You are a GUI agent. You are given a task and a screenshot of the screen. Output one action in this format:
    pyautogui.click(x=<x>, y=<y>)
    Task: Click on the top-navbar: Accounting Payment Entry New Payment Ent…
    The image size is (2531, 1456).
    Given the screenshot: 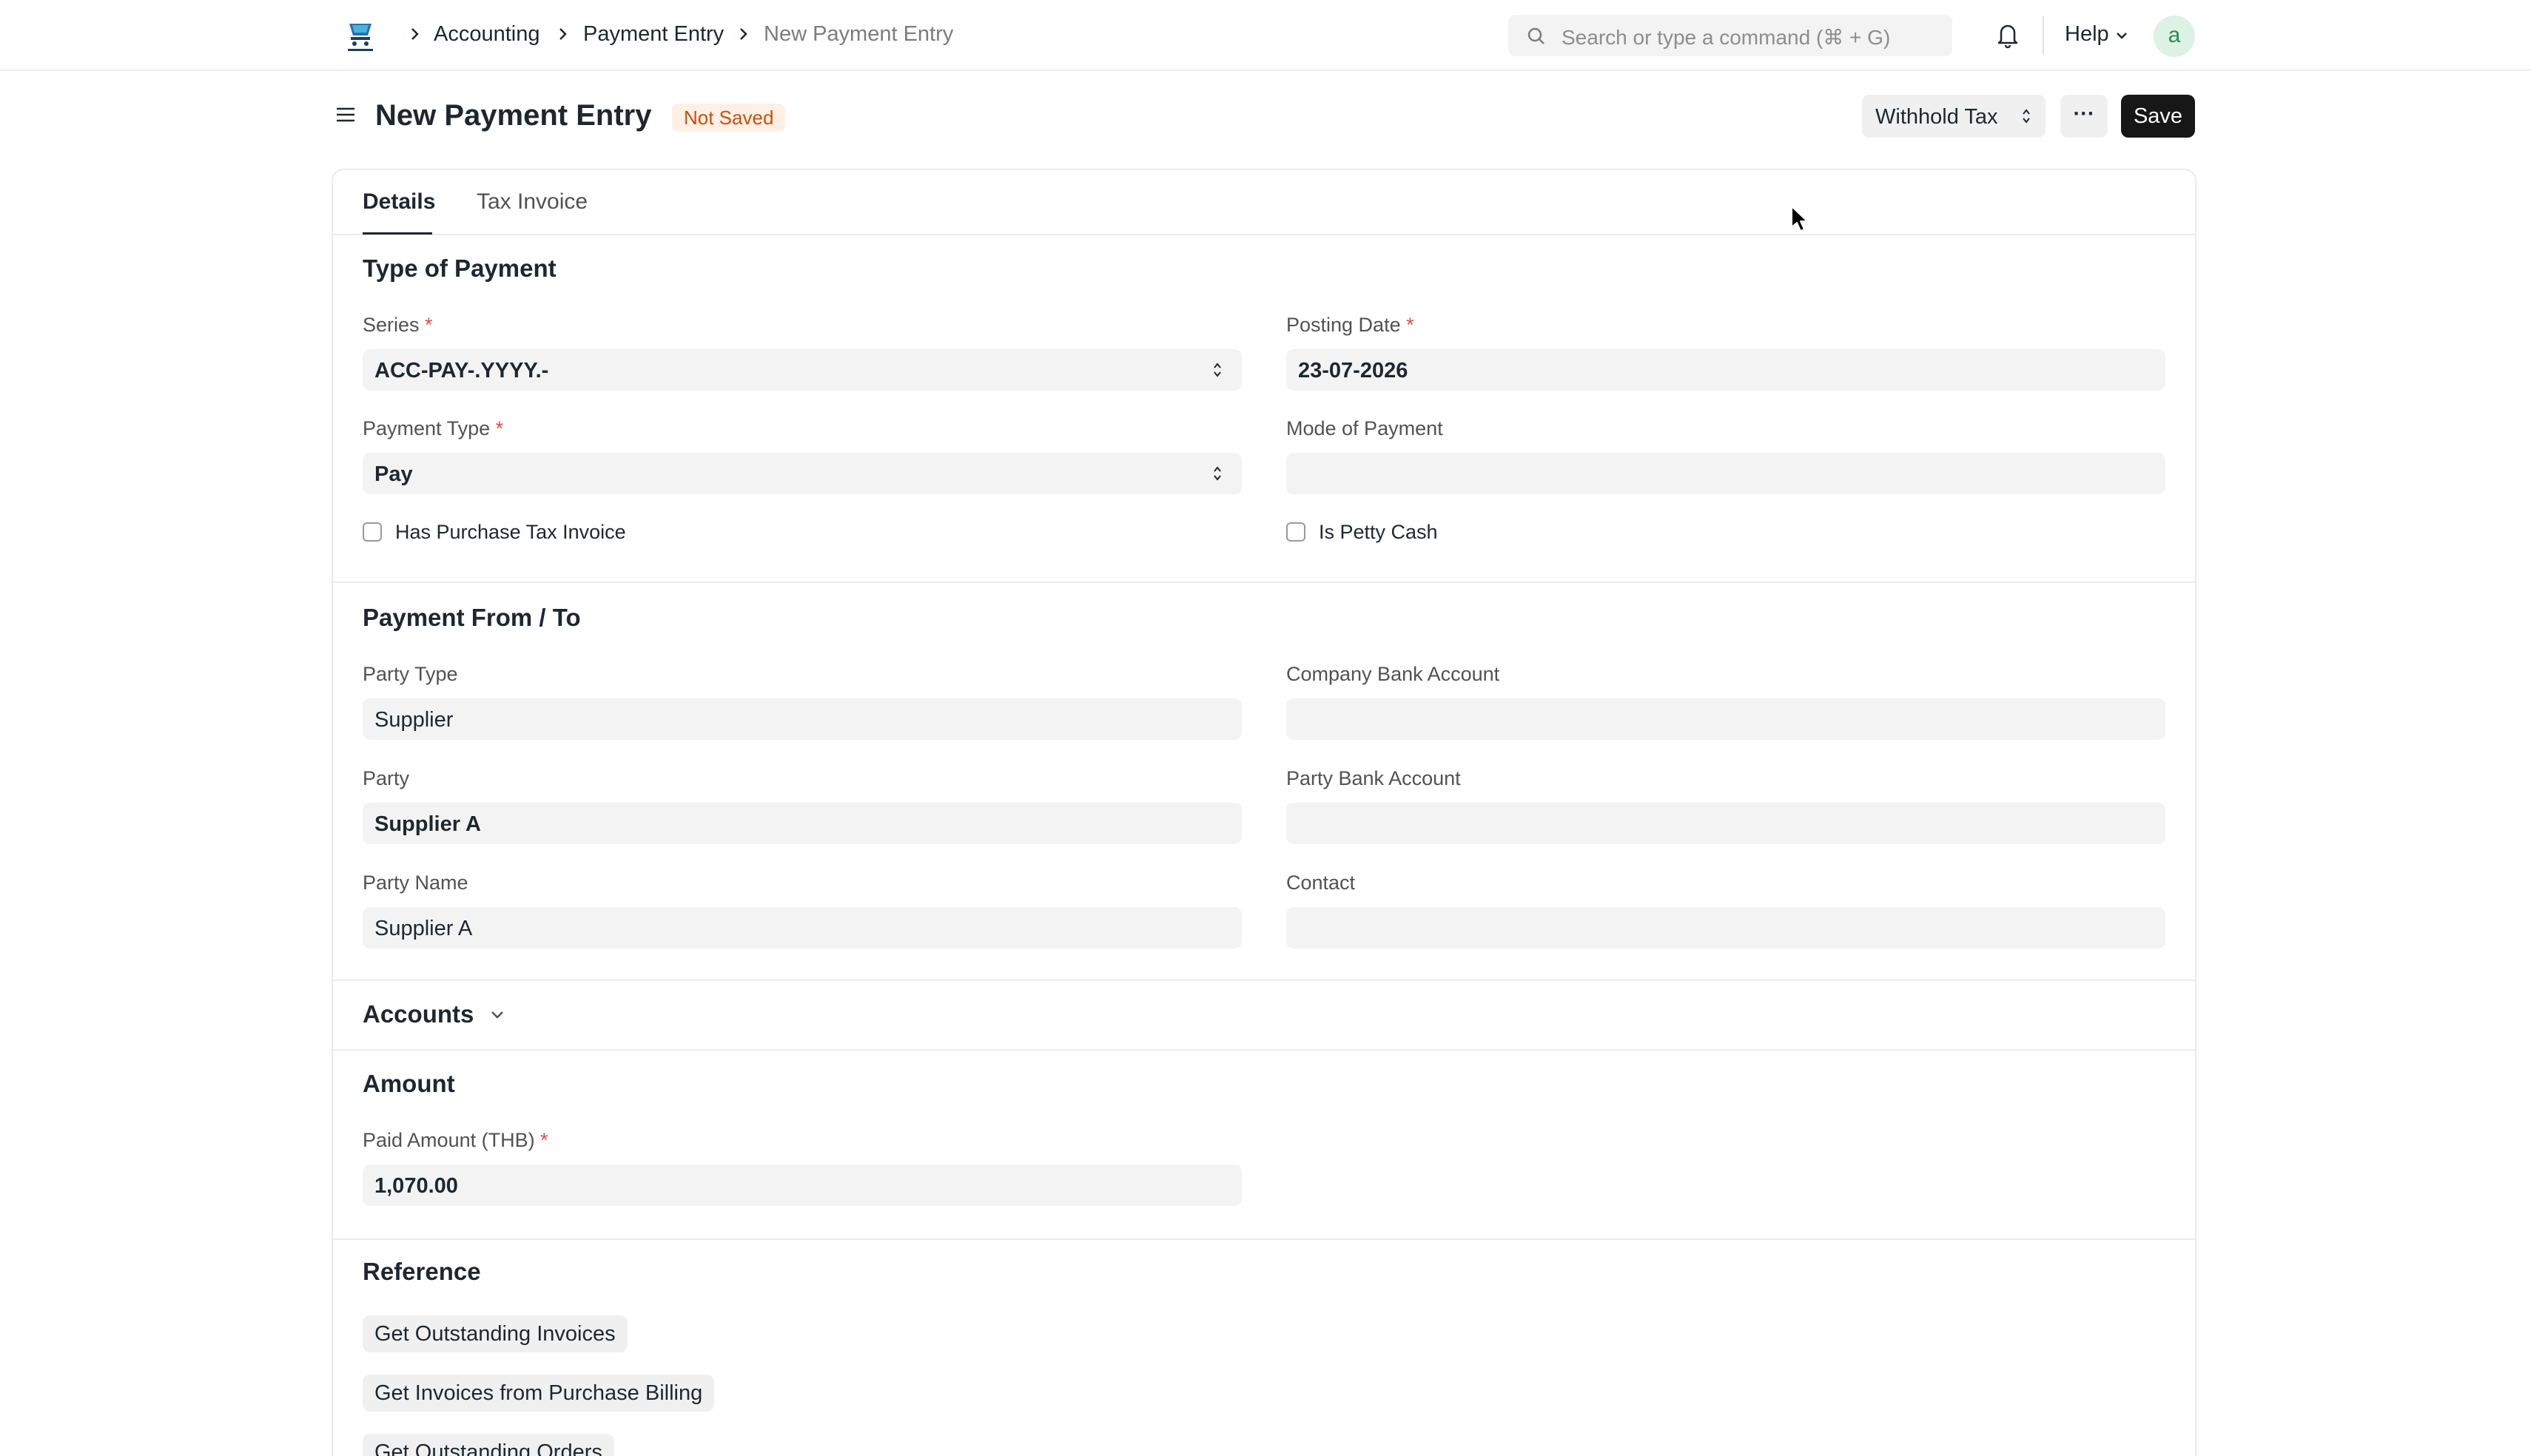 What is the action you would take?
    pyautogui.click(x=1265, y=36)
    